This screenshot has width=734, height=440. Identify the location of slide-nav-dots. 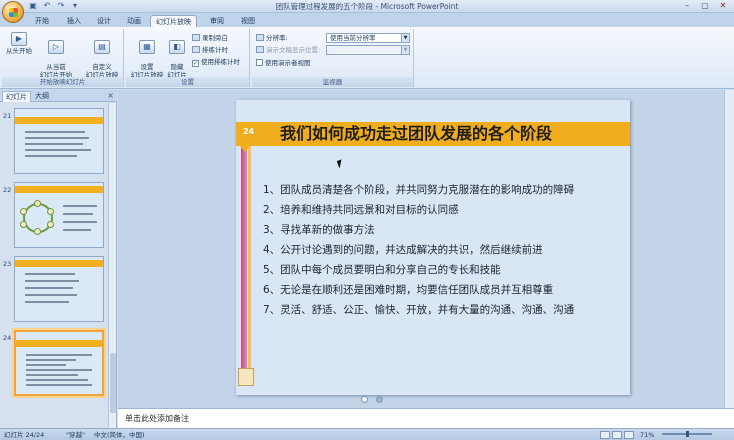
(372, 399).